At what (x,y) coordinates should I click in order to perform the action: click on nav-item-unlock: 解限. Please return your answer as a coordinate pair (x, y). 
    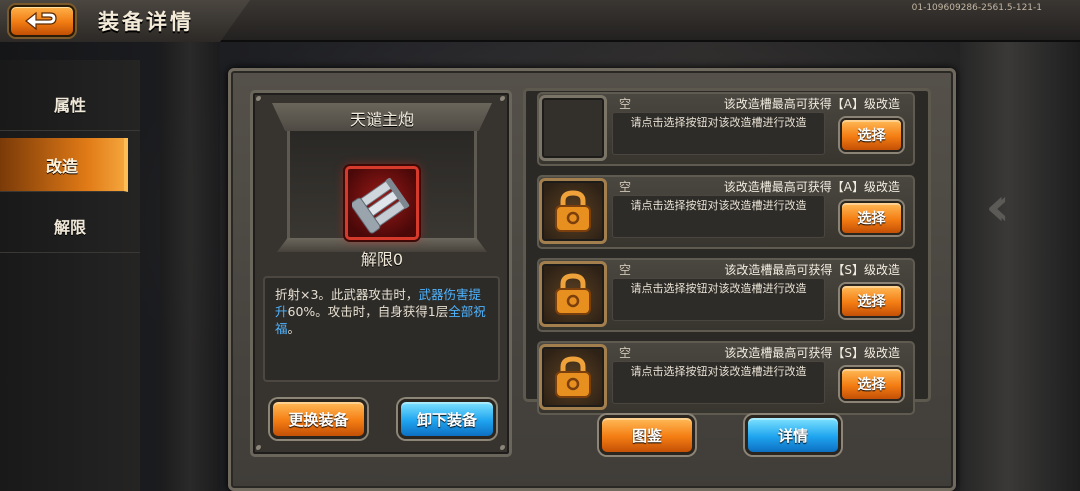
    Looking at the image, I should click on (70, 226).